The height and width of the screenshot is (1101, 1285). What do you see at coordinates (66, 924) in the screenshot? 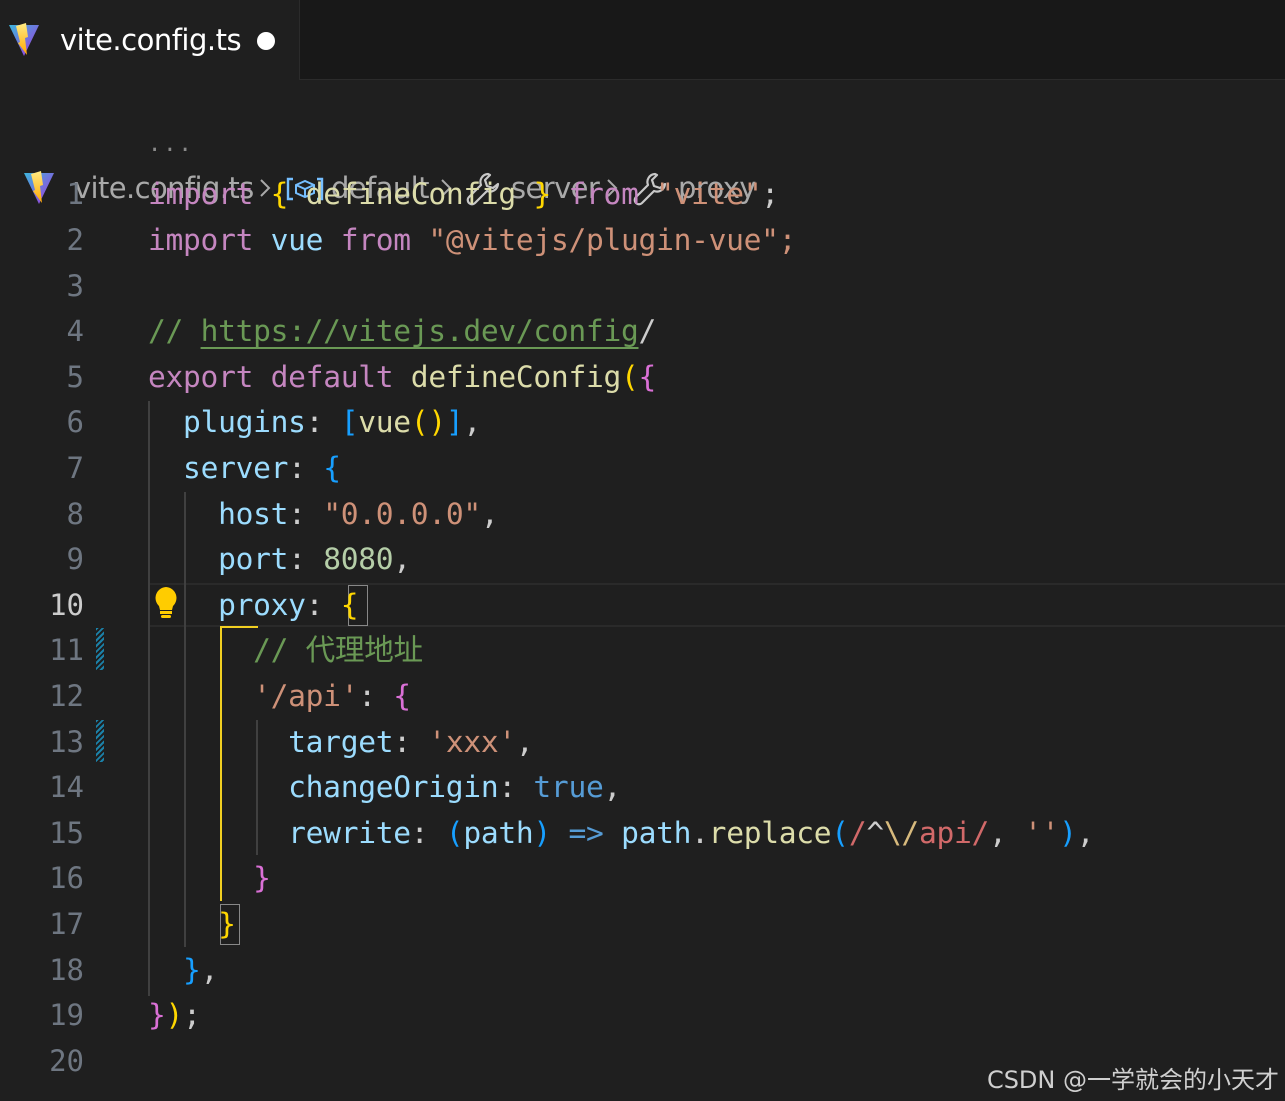
I see `line-number: 17` at bounding box center [66, 924].